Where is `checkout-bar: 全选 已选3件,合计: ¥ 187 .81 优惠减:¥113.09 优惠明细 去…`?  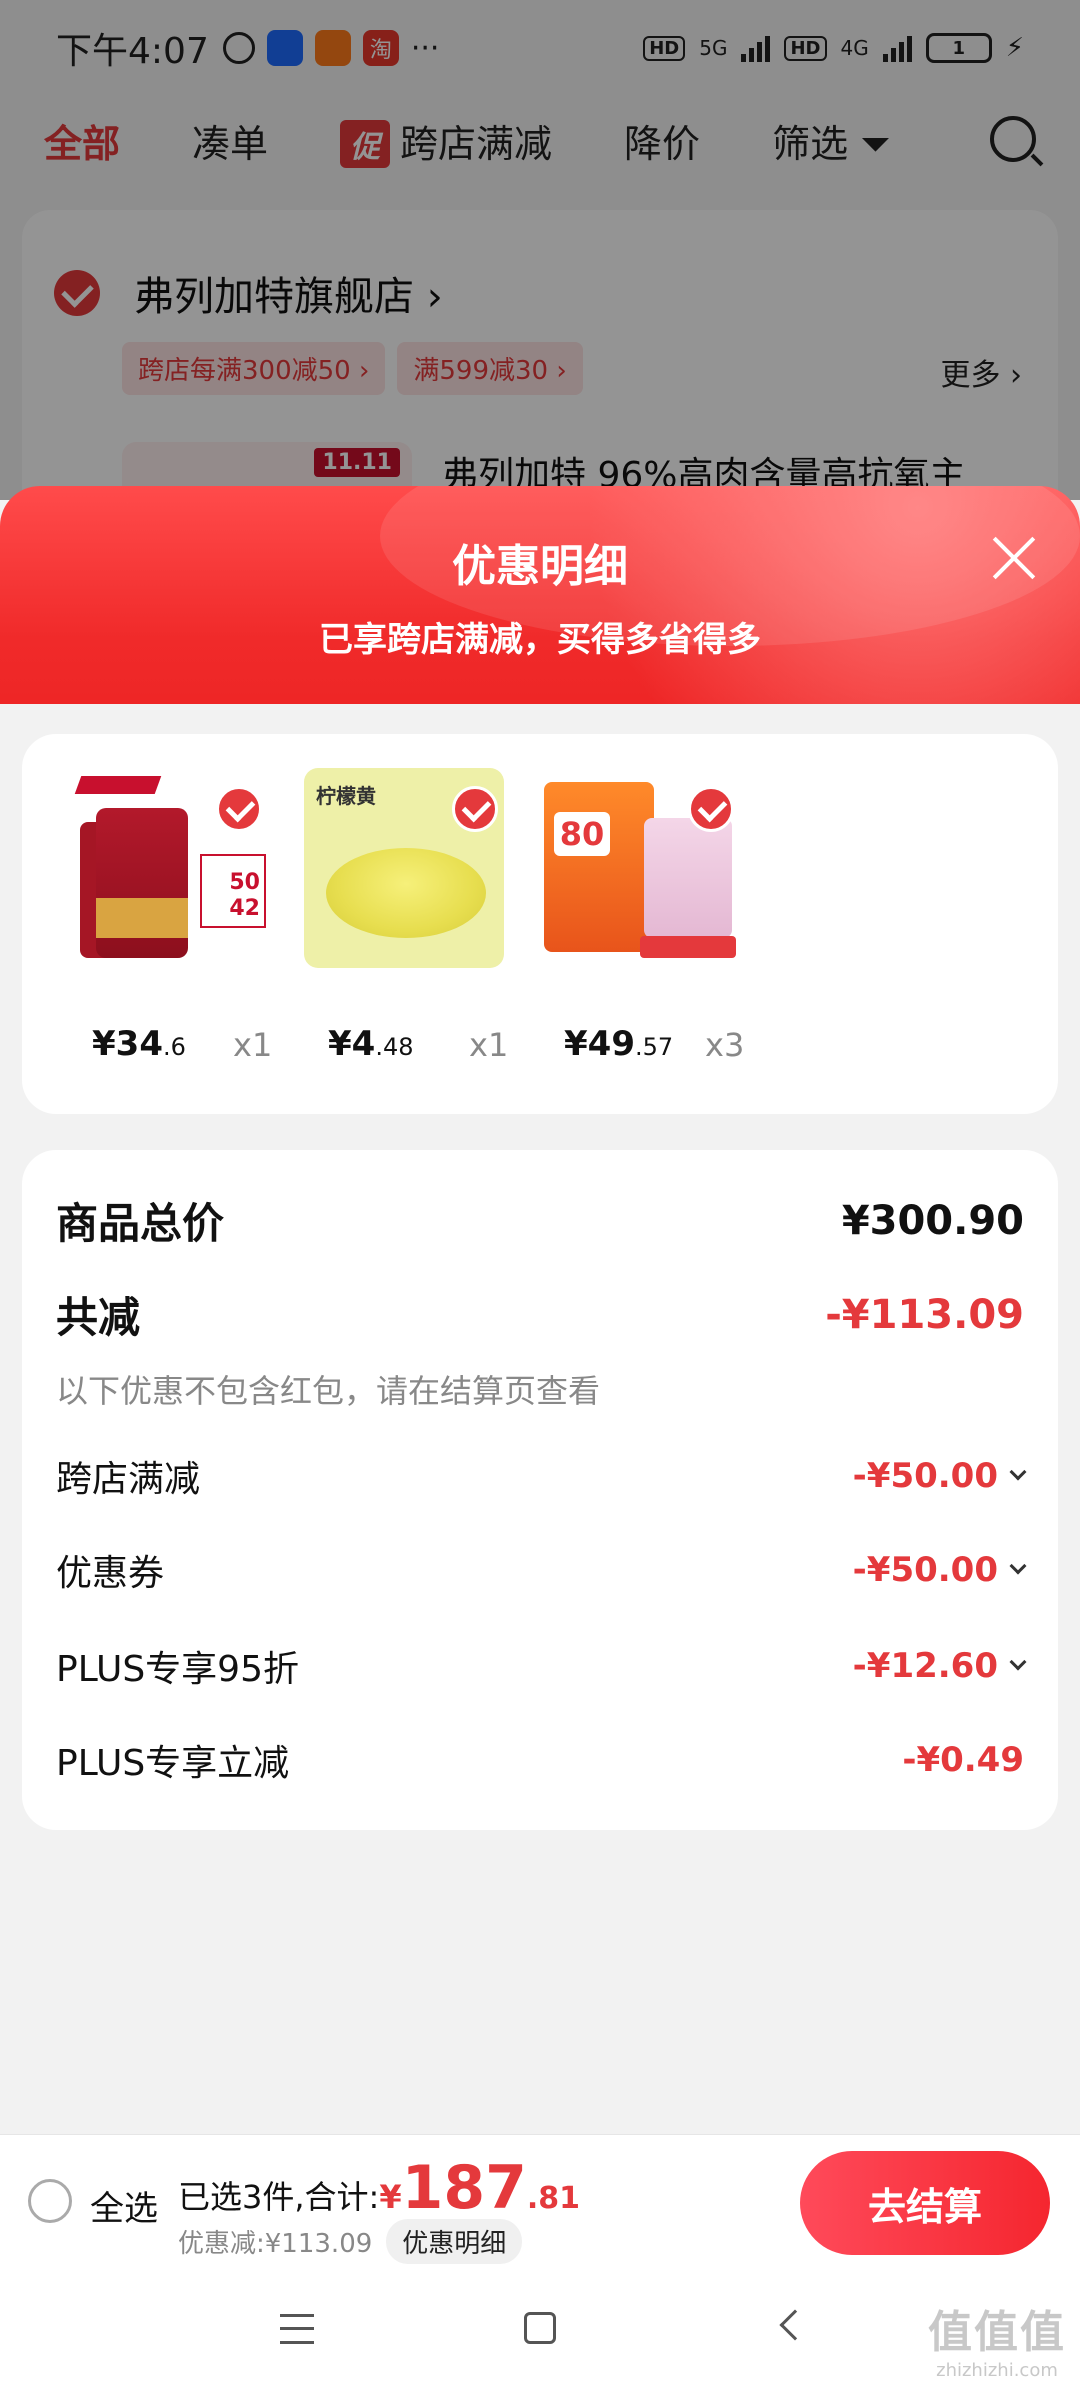 checkout-bar: 全选 已选3件,合计: ¥ 187 .81 优惠减:¥113.09 优惠明细 去… is located at coordinates (540, 2200).